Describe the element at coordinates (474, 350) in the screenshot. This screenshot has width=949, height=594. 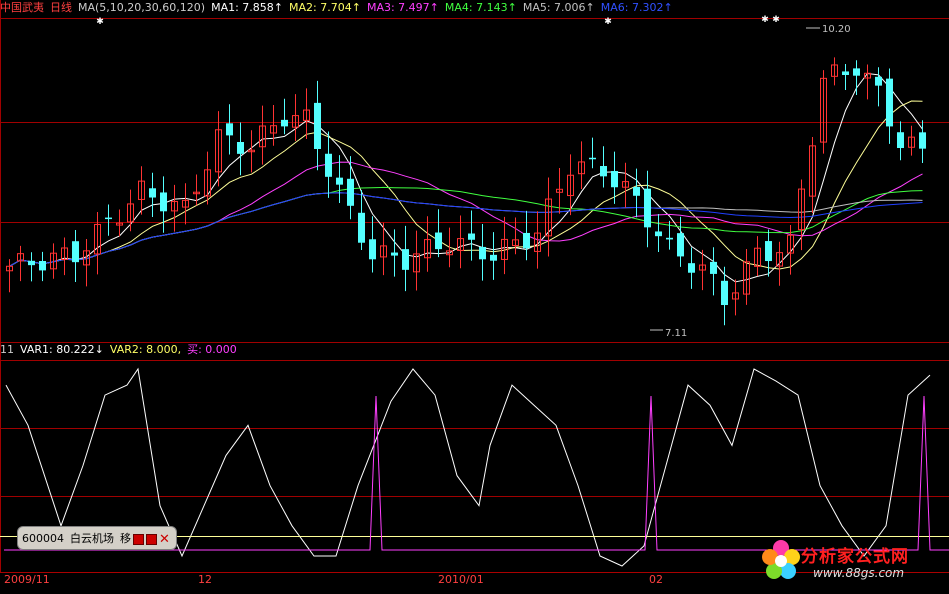
I see `indicator-legend: 11 VAR1: 80.222↓ VAR2: 8.000, 买: 0.000` at that location.